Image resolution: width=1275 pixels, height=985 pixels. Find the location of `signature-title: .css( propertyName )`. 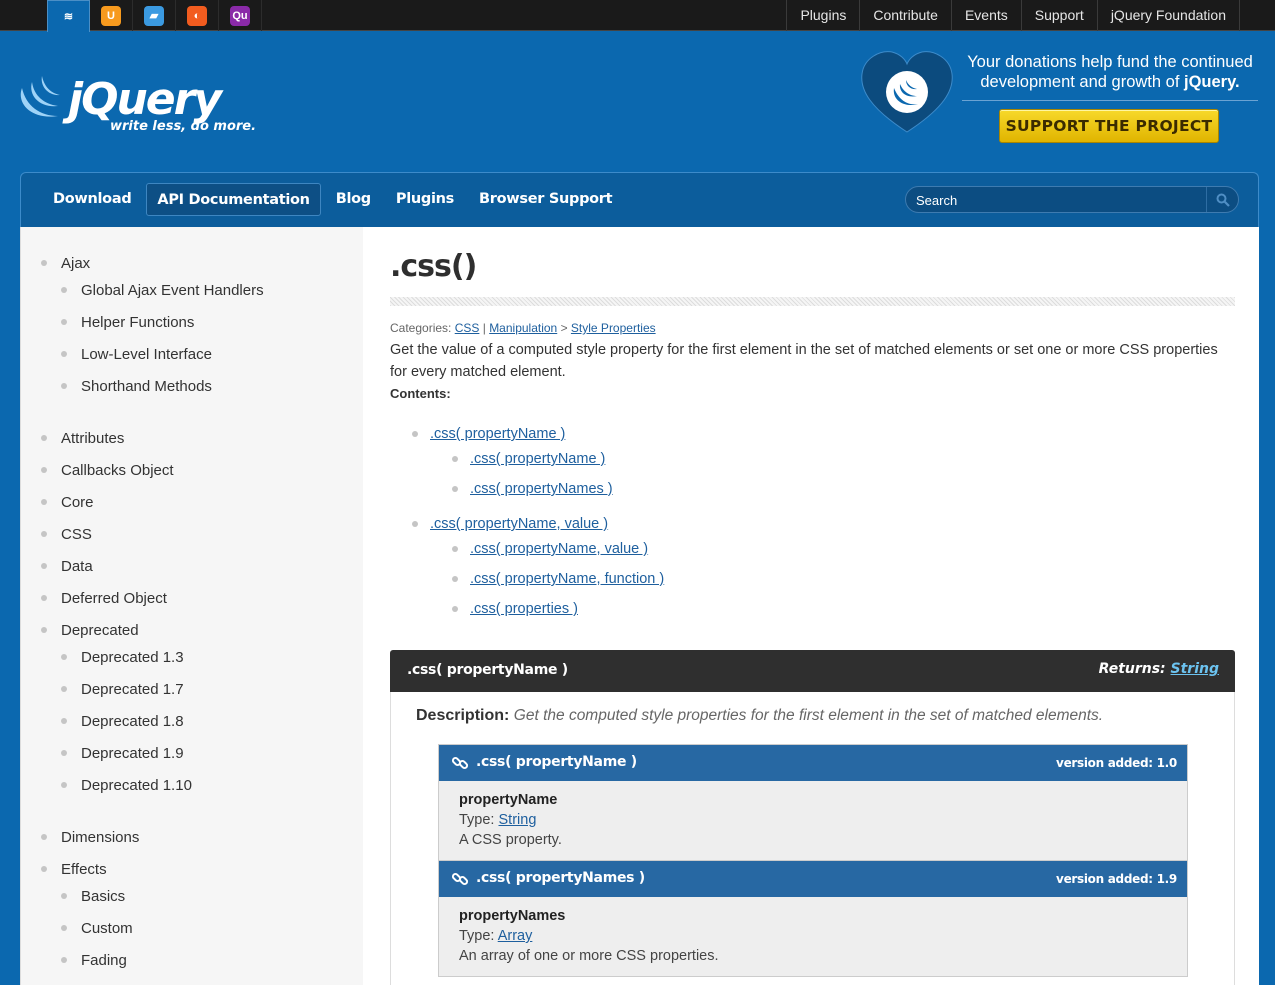

signature-title: .css( propertyName ) is located at coordinates (487, 670).